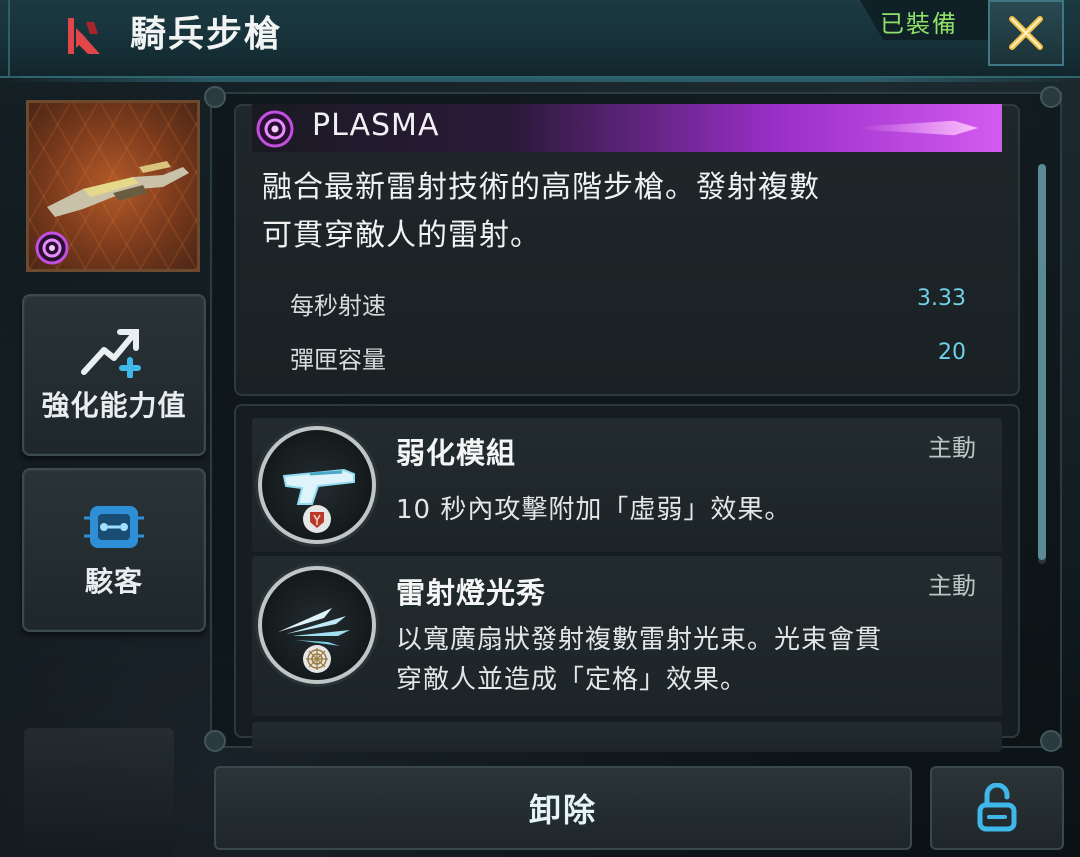 Image resolution: width=1080 pixels, height=857 pixels. What do you see at coordinates (376, 125) in the screenshot?
I see `damage-type-label: PLASMA` at bounding box center [376, 125].